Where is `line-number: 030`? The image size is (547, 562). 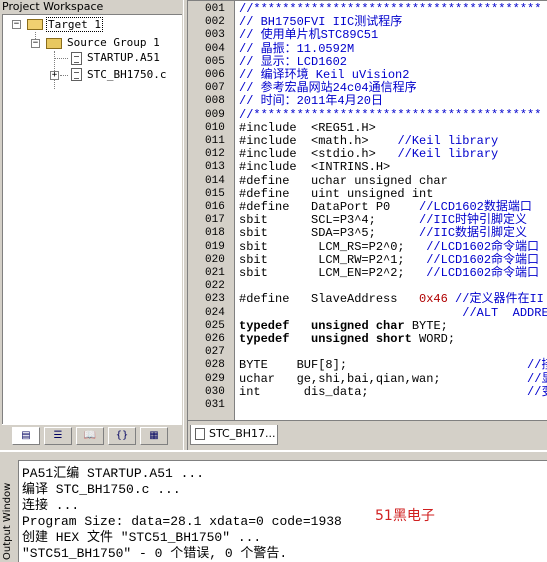 line-number: 030 is located at coordinates (215, 391).